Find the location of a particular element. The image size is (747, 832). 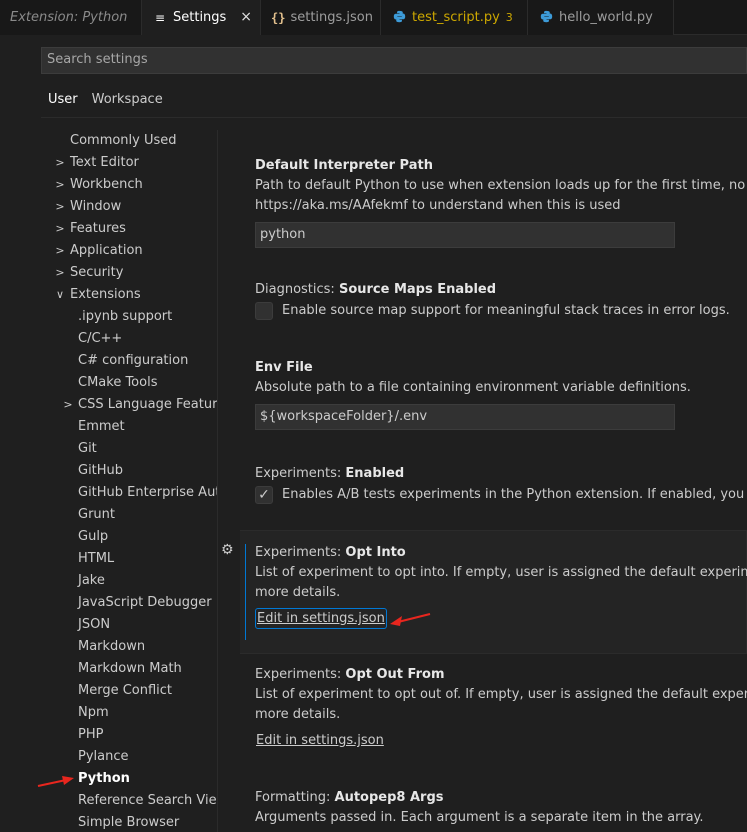

toc-item-css-language-features: > CSS Language Features is located at coordinates (129, 405).